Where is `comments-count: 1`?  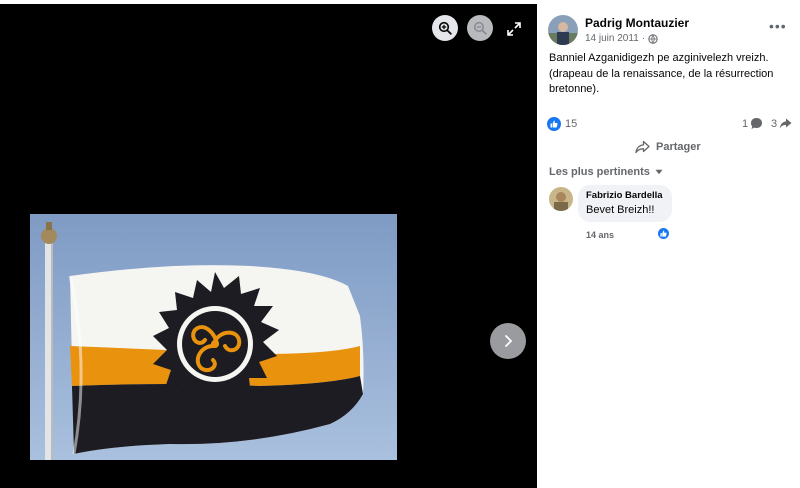
comments-count: 1 is located at coordinates (752, 123).